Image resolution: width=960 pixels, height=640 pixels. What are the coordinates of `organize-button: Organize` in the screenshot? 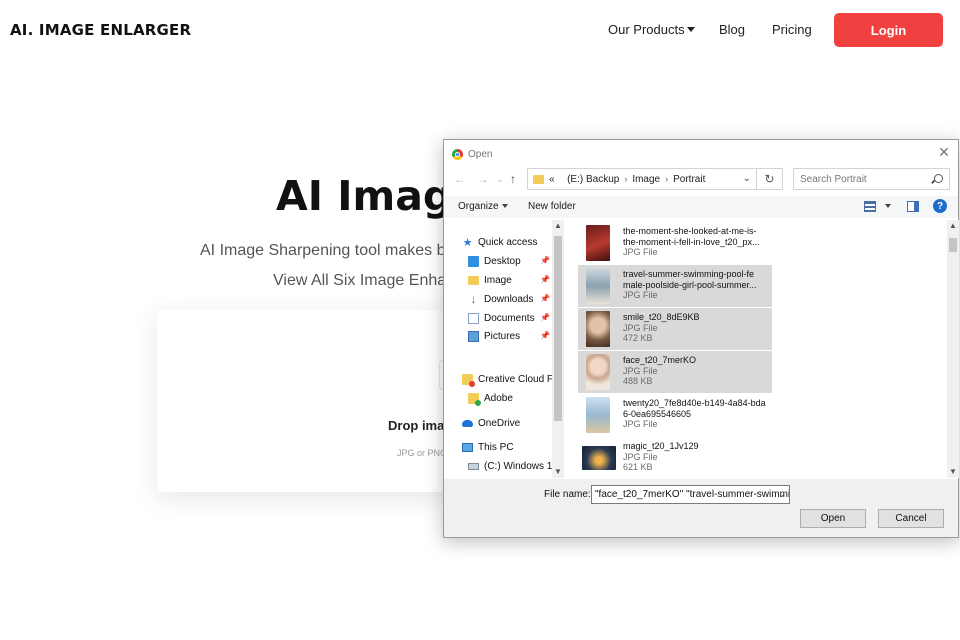 It's located at (483, 206).